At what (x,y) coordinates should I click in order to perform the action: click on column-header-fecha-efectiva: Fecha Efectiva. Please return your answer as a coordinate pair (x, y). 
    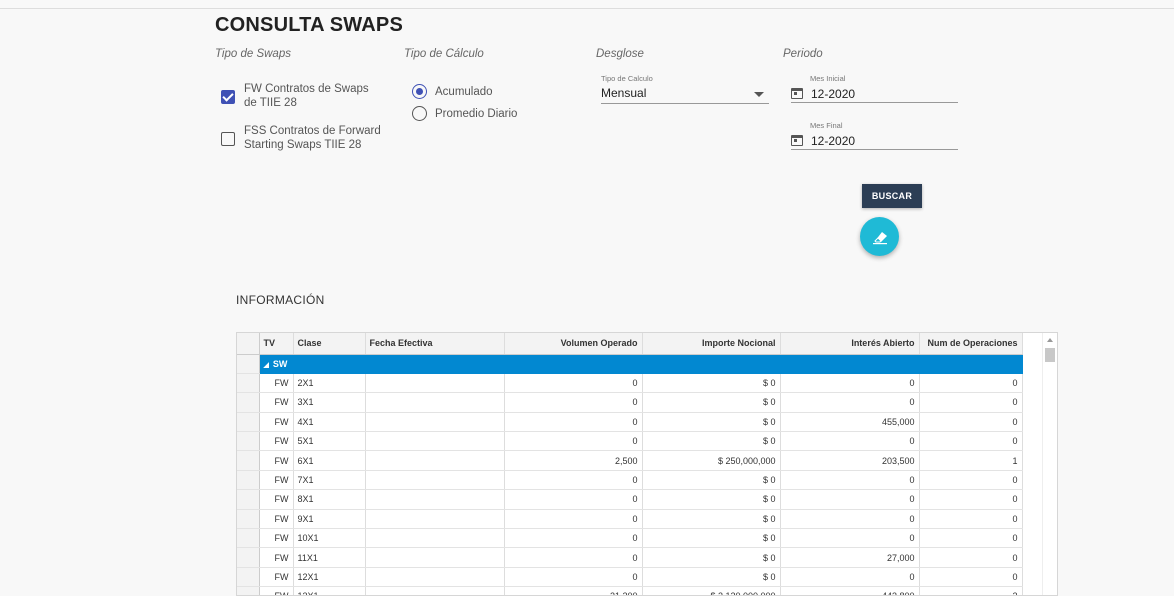
    Looking at the image, I should click on (435, 344).